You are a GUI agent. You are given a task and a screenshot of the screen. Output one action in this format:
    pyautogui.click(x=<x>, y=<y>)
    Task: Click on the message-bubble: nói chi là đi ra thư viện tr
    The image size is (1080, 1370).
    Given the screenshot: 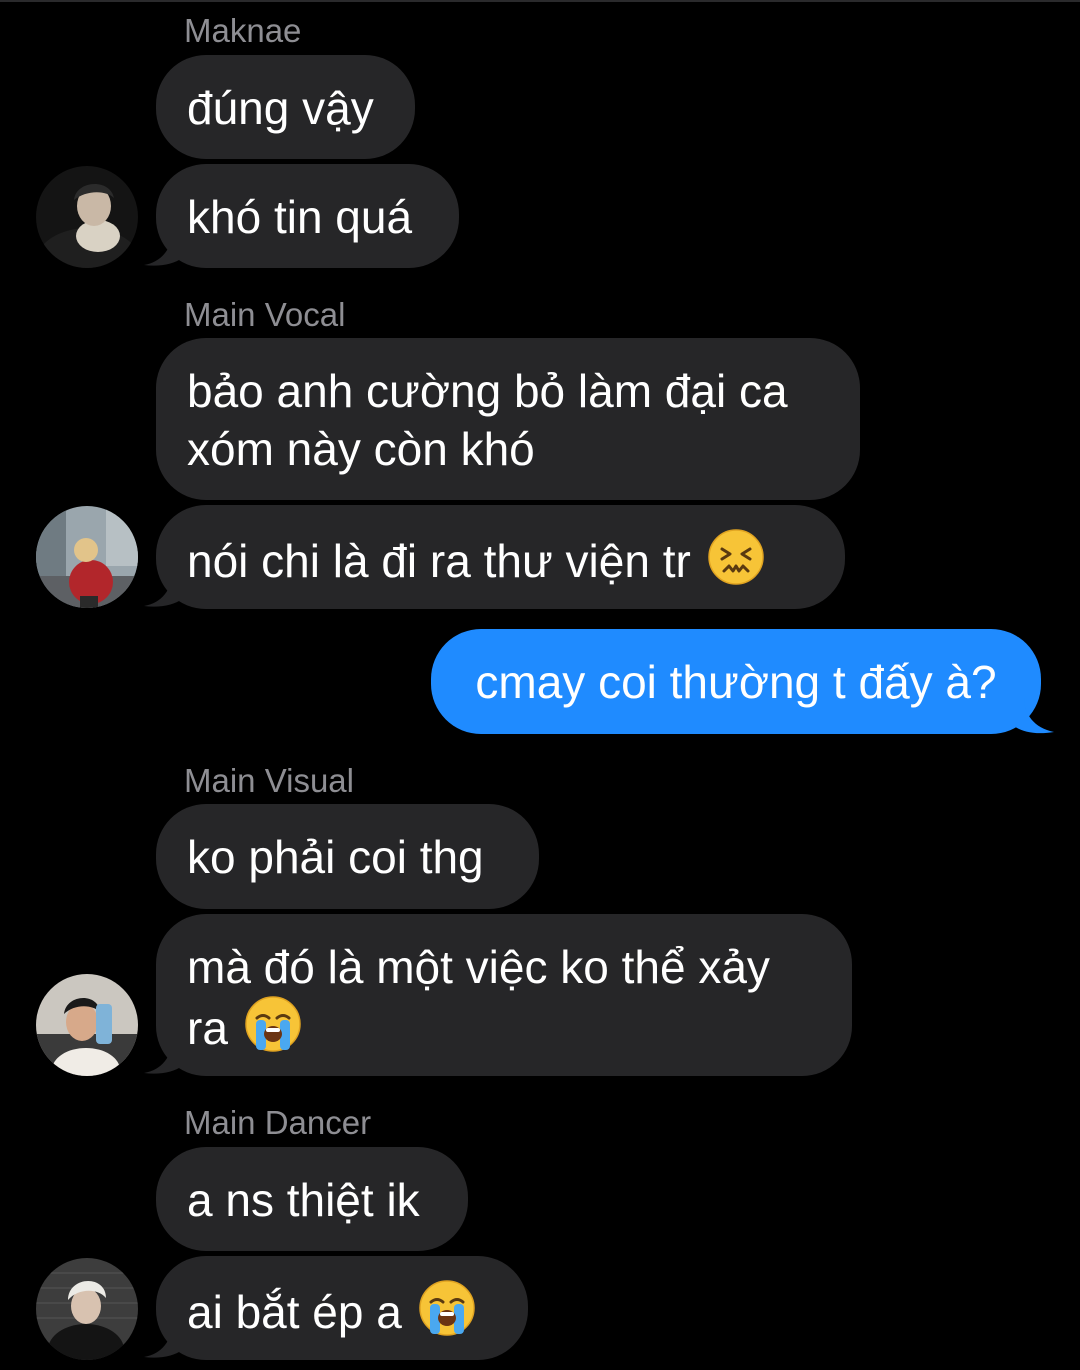 What is the action you would take?
    pyautogui.click(x=500, y=557)
    